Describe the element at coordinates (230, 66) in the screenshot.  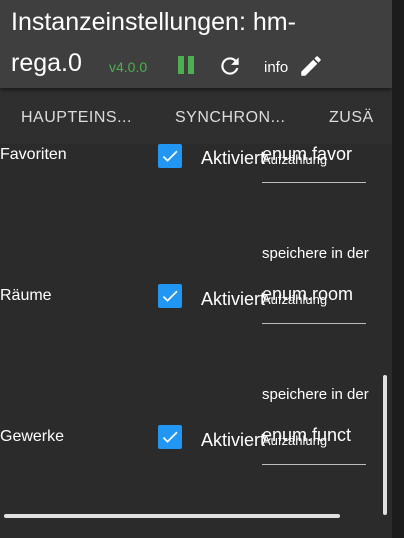
I see `refresh-icon` at that location.